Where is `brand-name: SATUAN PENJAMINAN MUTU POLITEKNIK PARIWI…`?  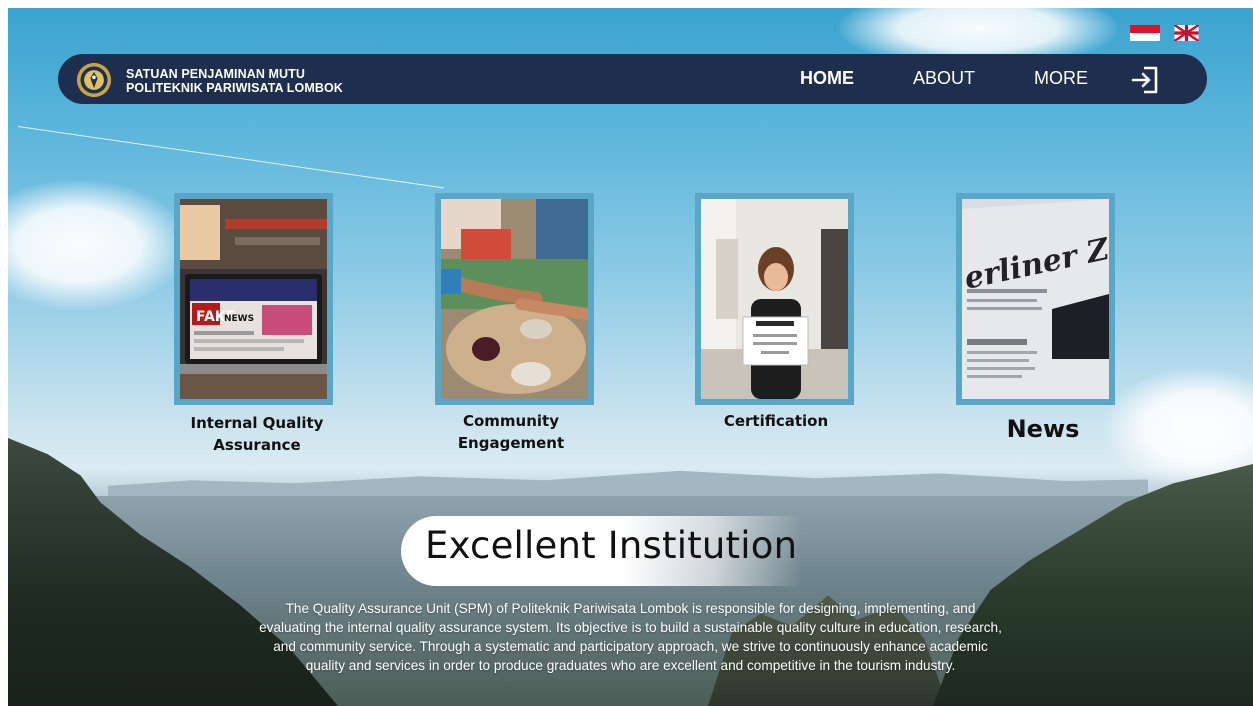 brand-name: SATUAN PENJAMINAN MUTU POLITEKNIK PARIWI… is located at coordinates (234, 81).